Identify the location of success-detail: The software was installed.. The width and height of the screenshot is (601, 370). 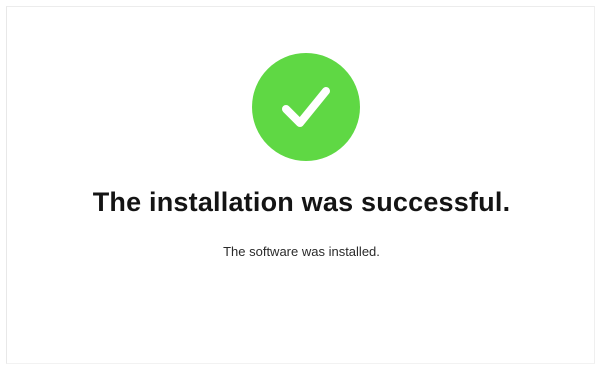
(301, 251).